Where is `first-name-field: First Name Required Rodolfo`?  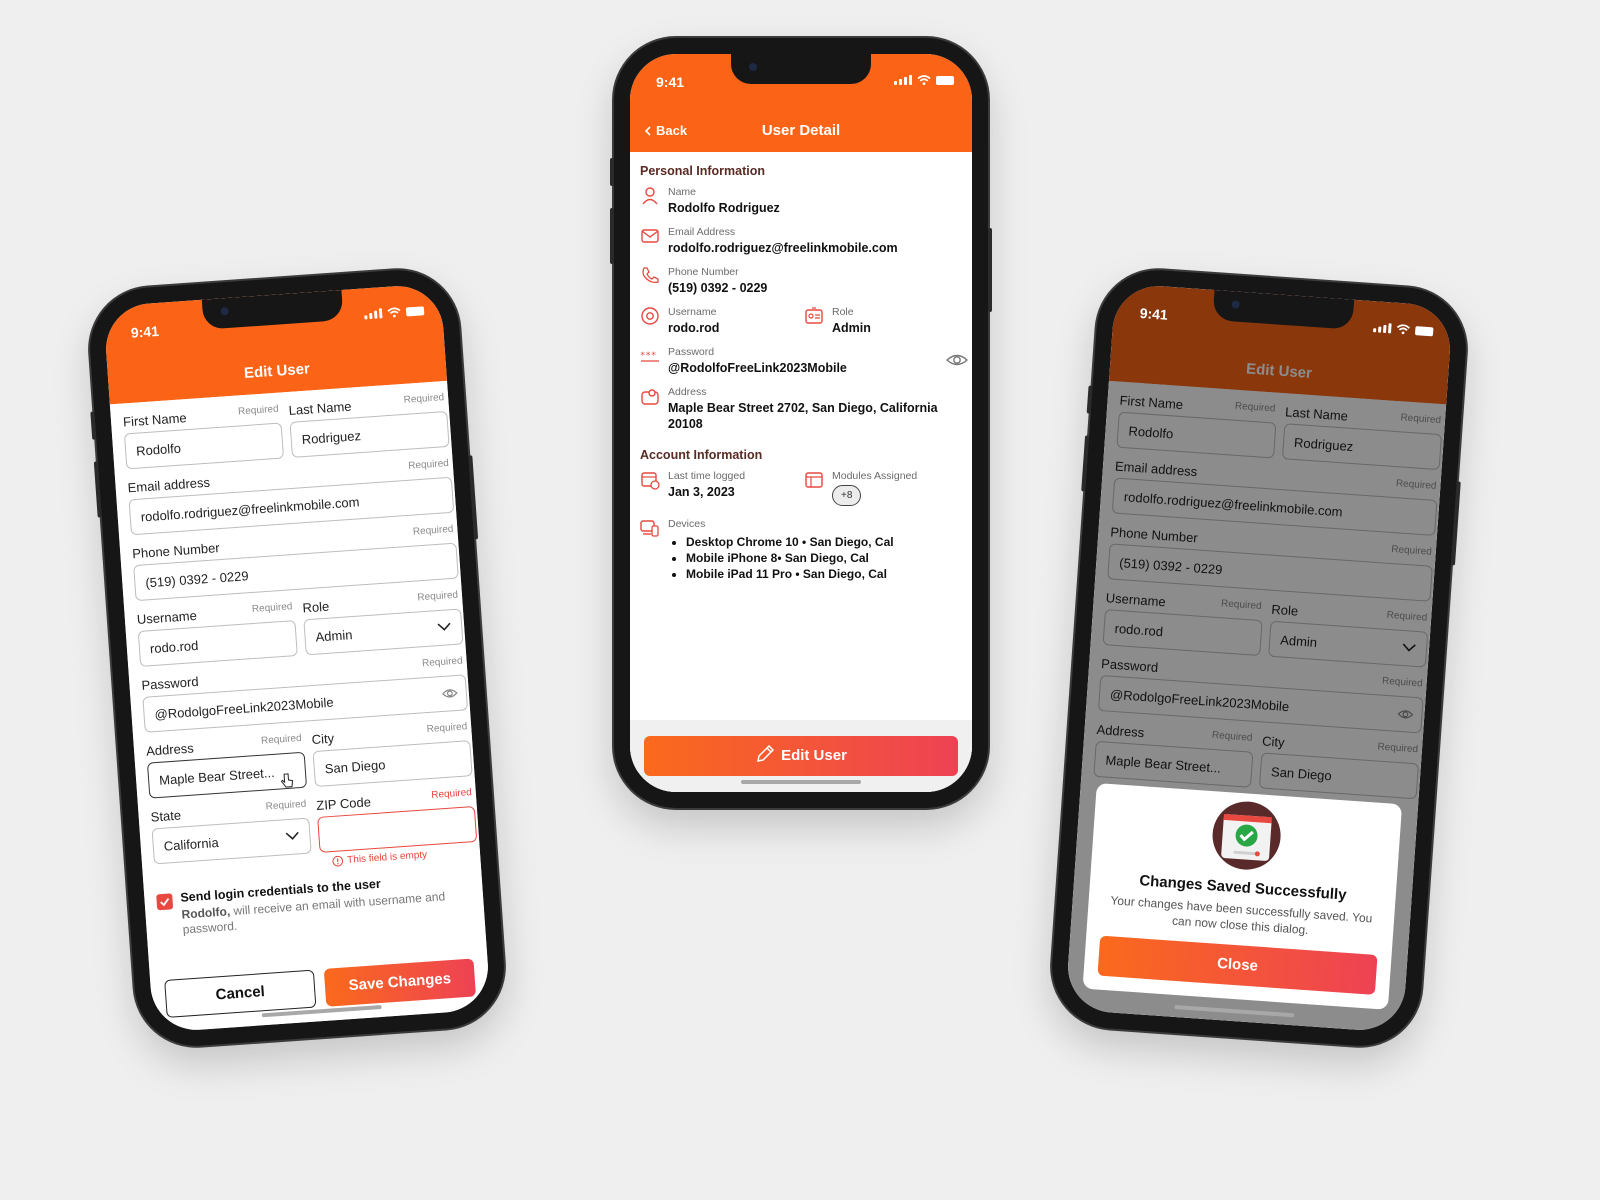 first-name-field: First Name Required Rodolfo is located at coordinates (204, 436).